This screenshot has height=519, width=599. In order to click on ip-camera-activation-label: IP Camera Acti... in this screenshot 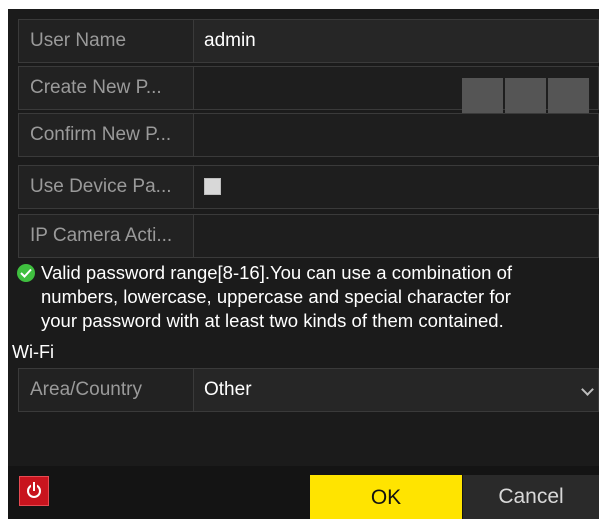, I will do `click(106, 236)`.